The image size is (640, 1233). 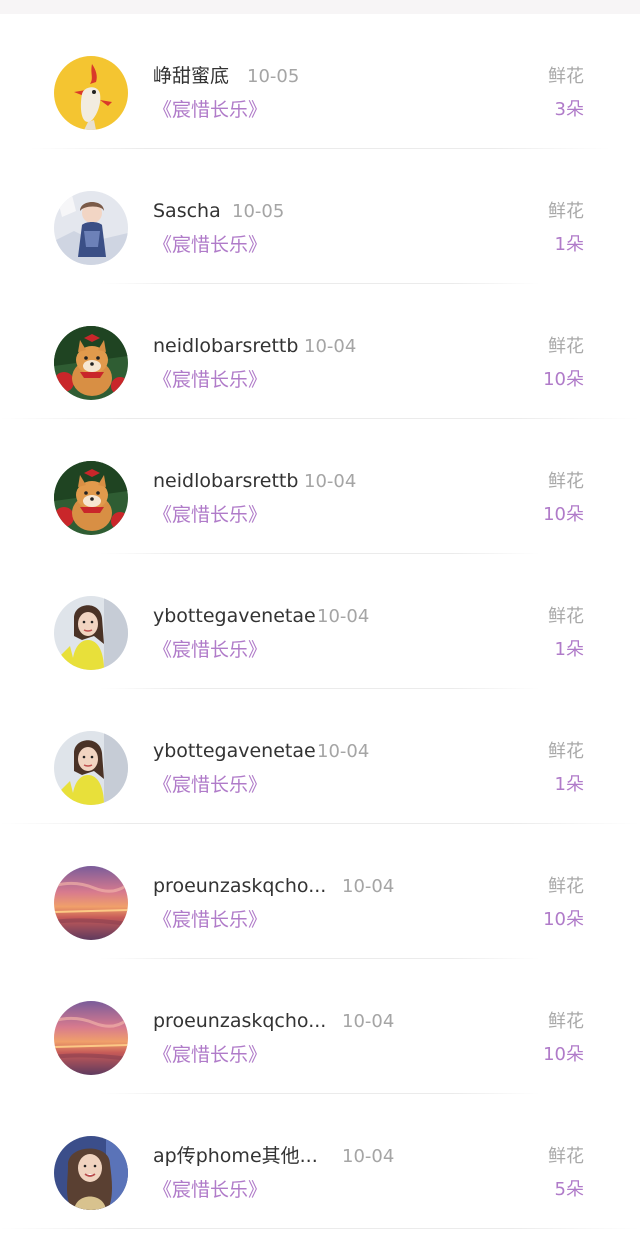 What do you see at coordinates (569, 109) in the screenshot?
I see `gift-count: 3朵` at bounding box center [569, 109].